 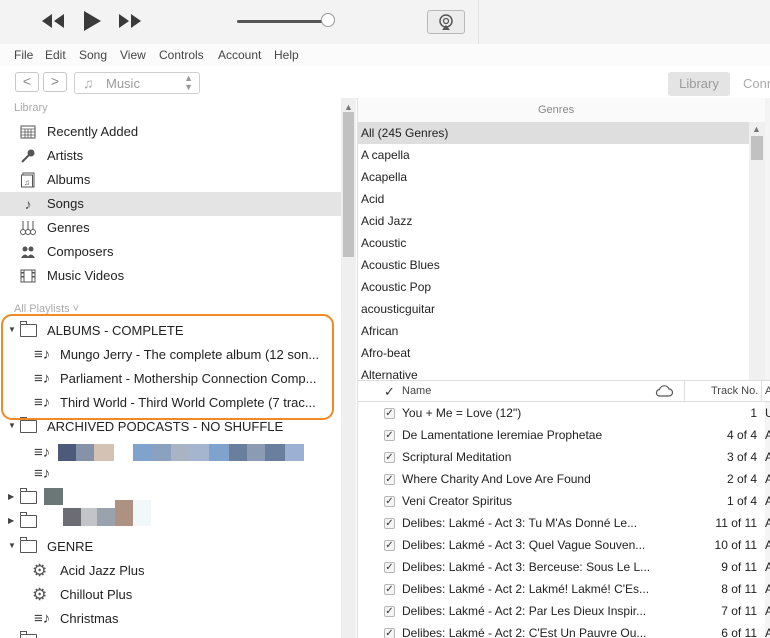 I want to click on genre-label: Acoustic Blues, so click(x=400, y=265).